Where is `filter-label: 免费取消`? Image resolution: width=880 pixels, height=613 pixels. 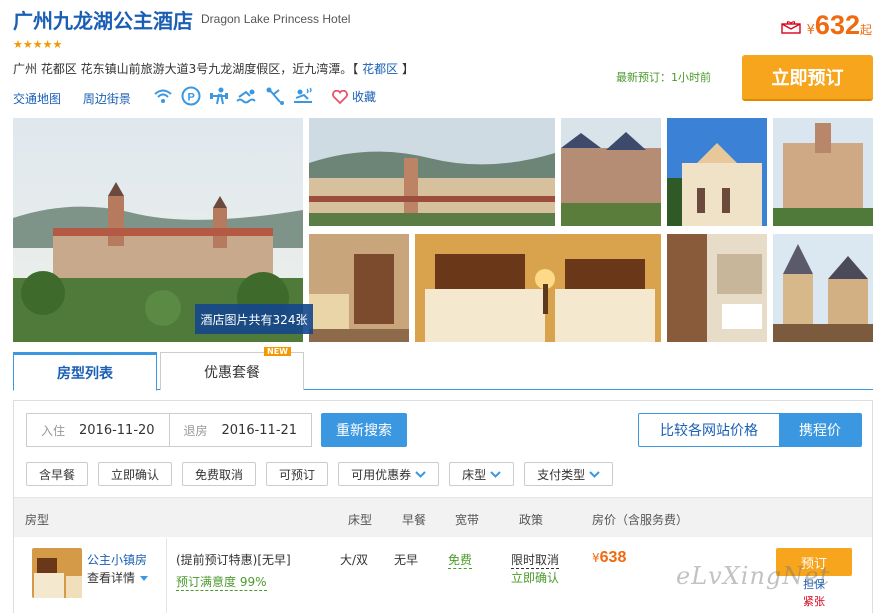 filter-label: 免费取消 is located at coordinates (219, 474).